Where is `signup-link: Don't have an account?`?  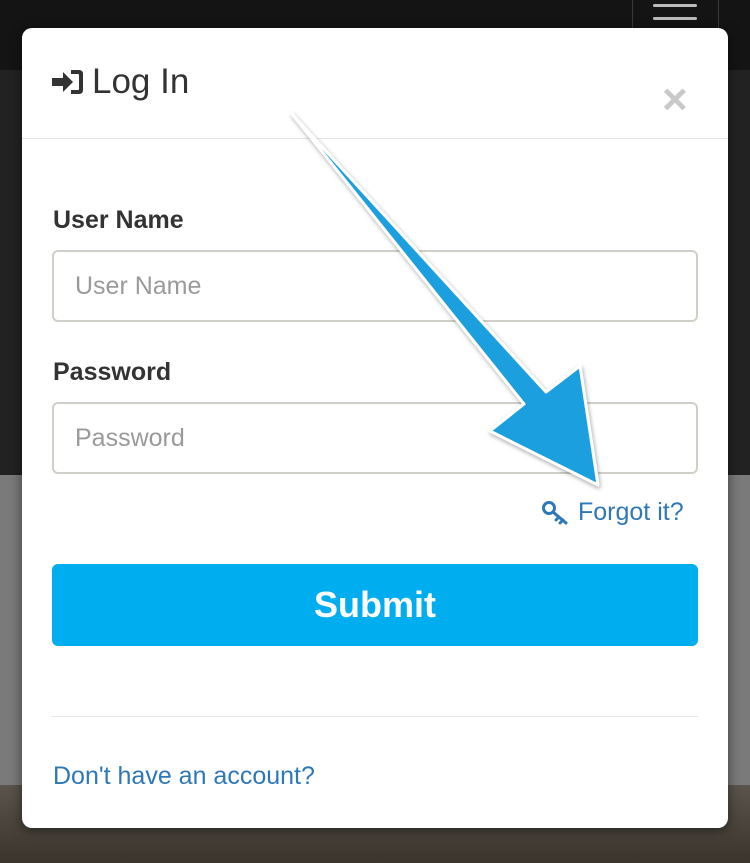
signup-link: Don't have an account? is located at coordinates (184, 776).